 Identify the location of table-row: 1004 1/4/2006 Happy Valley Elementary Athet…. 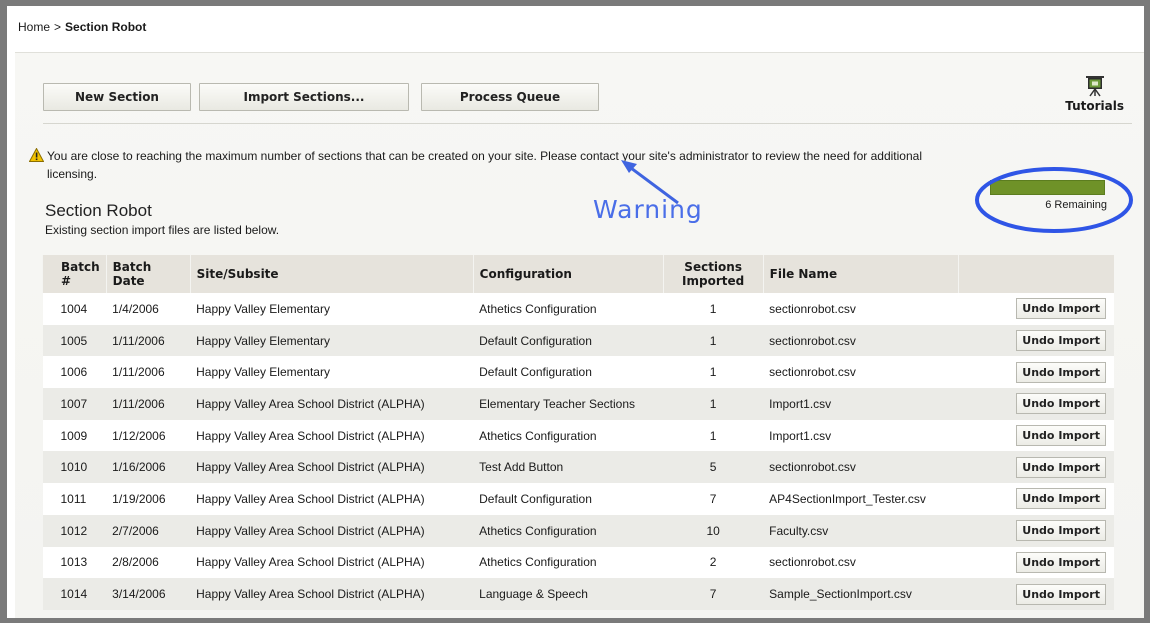
(578, 309).